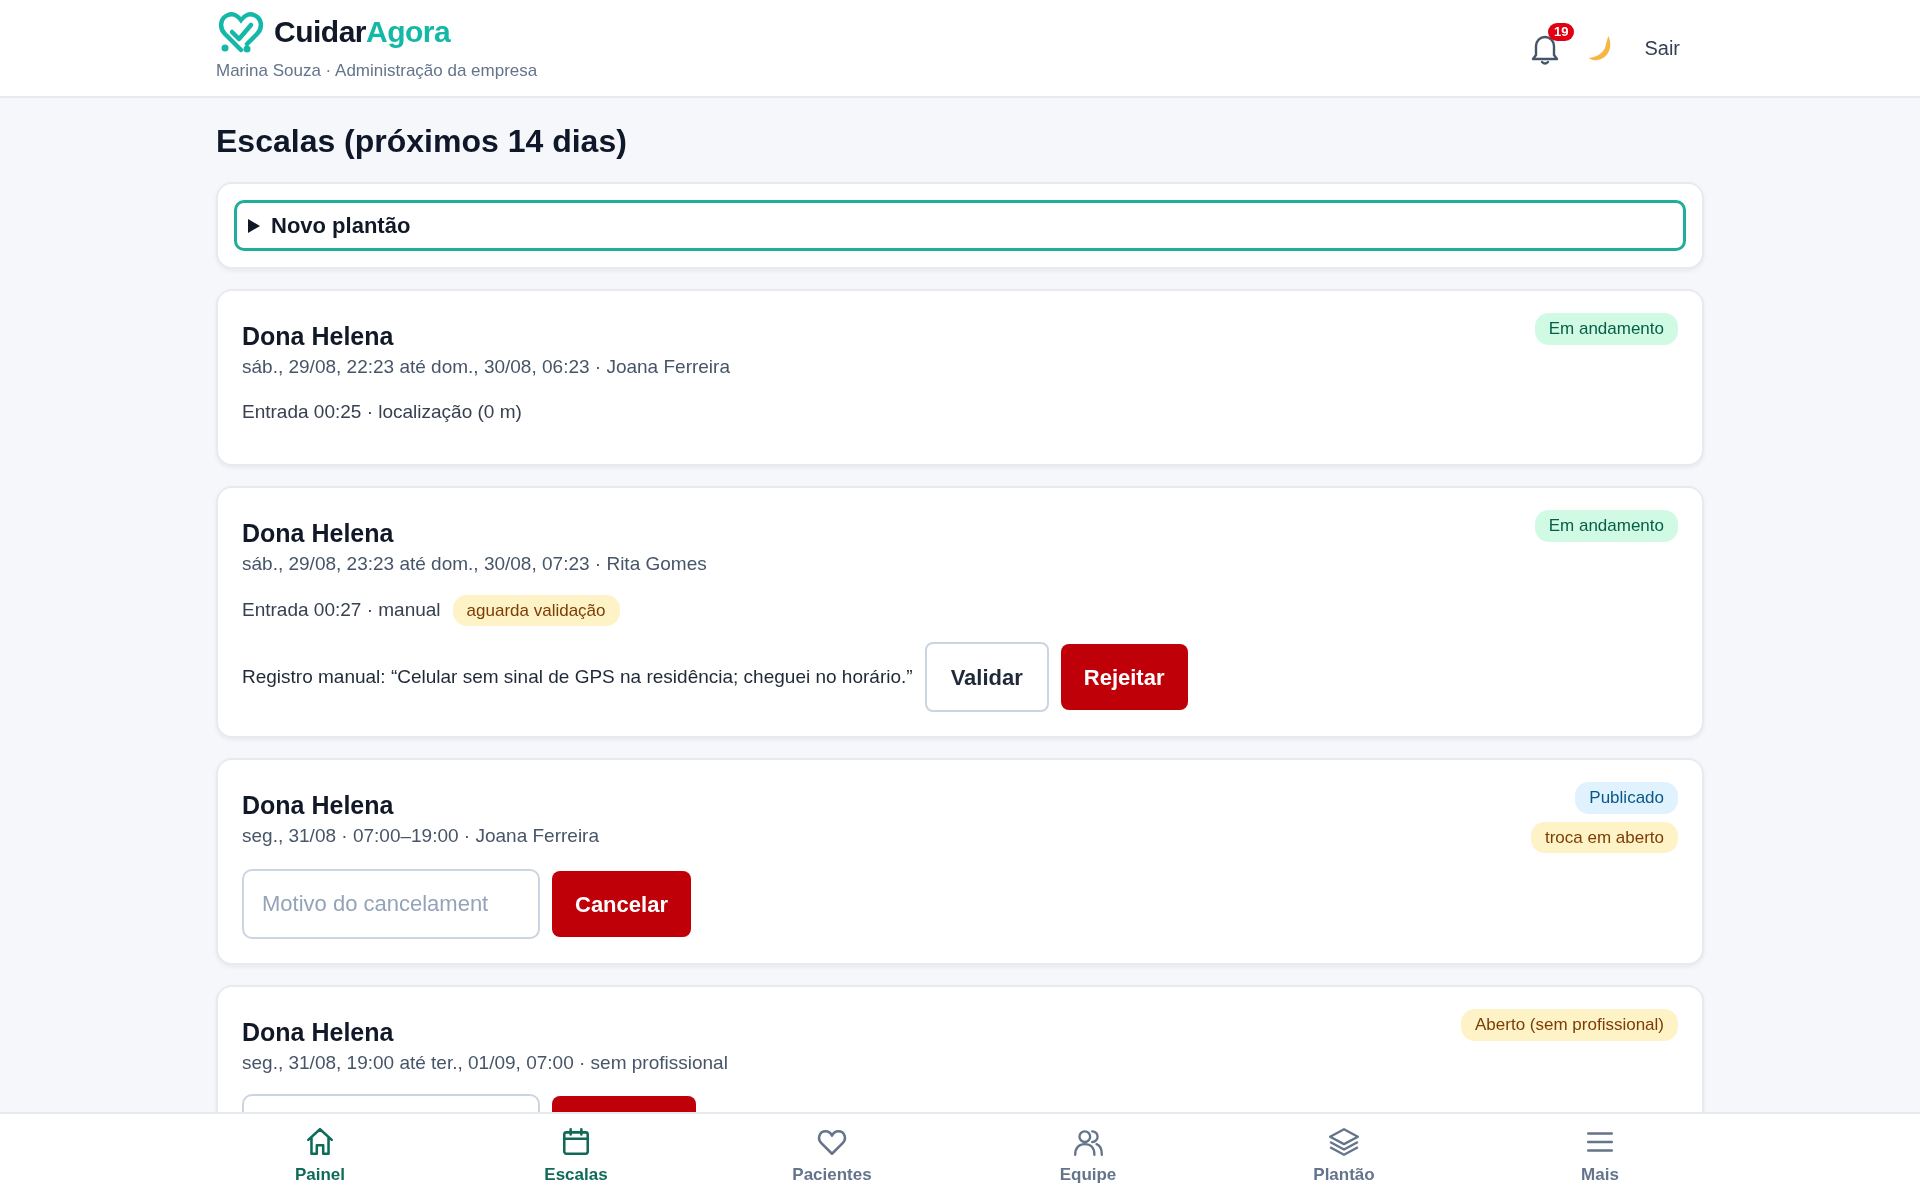  I want to click on shift-schedule: seg., 31/08, 19:00 até ter., 01/09, 07:00 · sem profissional, so click(485, 1063).